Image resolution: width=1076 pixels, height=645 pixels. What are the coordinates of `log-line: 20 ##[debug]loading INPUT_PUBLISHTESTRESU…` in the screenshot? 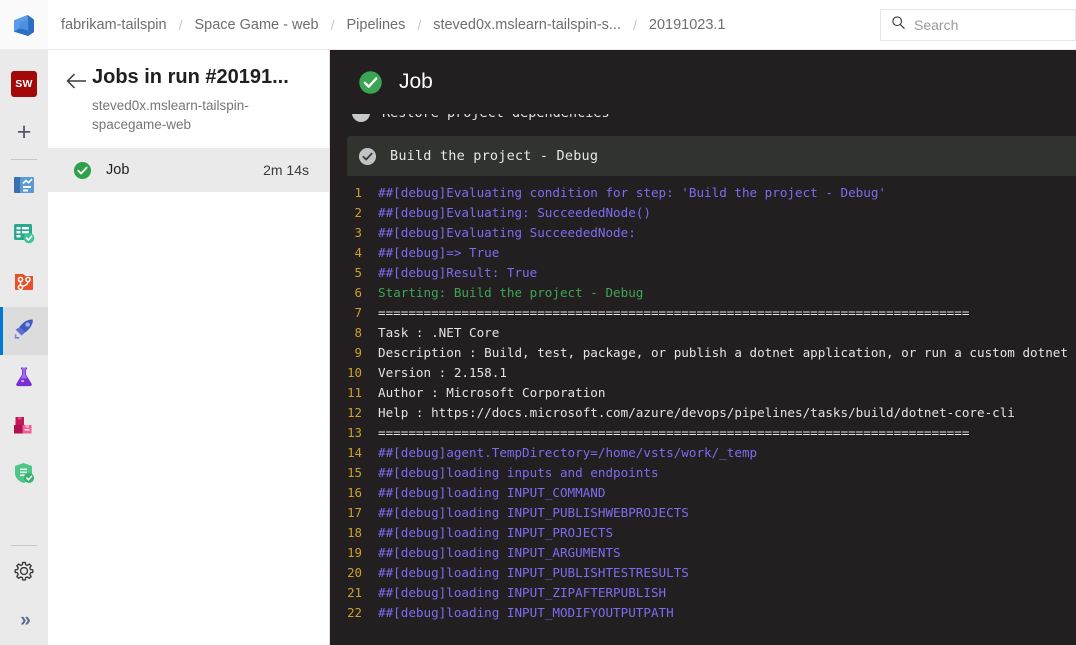 It's located at (703, 573).